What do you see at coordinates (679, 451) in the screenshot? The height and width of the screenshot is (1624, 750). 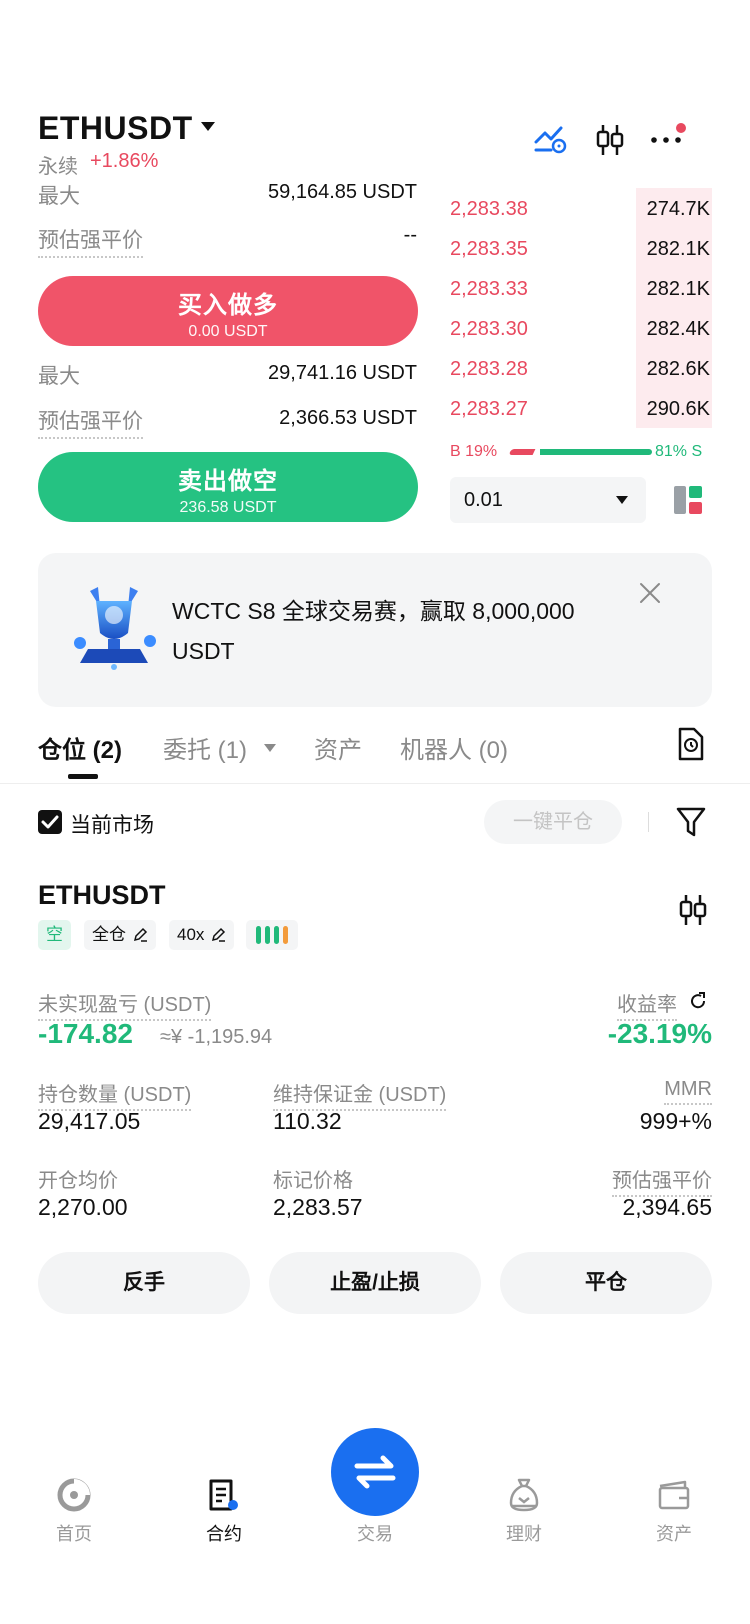 I see `sell-ratio: 81% S` at bounding box center [679, 451].